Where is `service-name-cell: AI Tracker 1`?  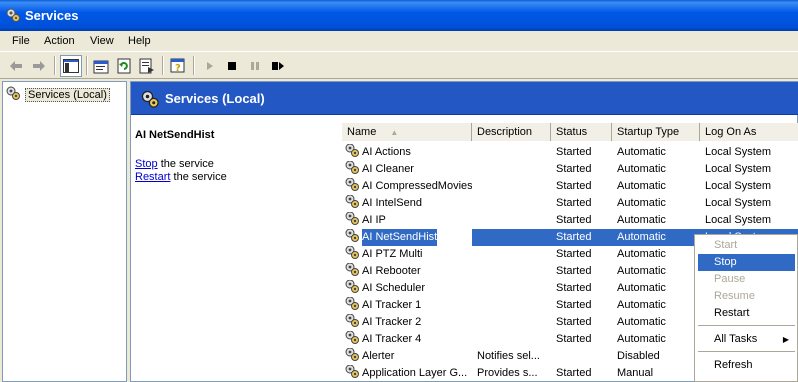
service-name-cell: AI Tracker 1 is located at coordinates (408, 305).